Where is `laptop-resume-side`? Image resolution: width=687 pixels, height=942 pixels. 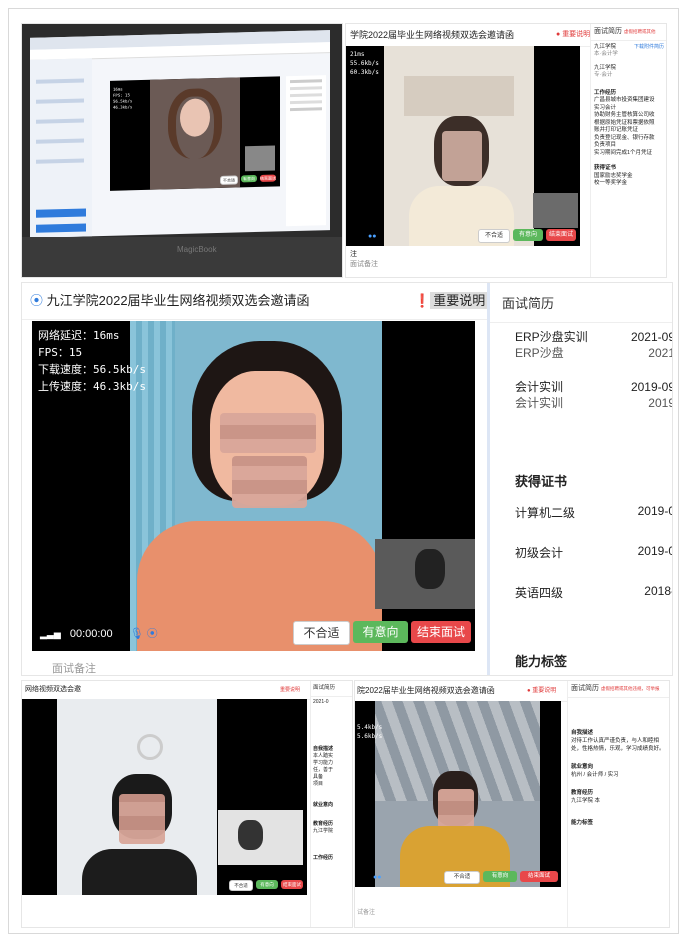 laptop-resume-side is located at coordinates (306, 151).